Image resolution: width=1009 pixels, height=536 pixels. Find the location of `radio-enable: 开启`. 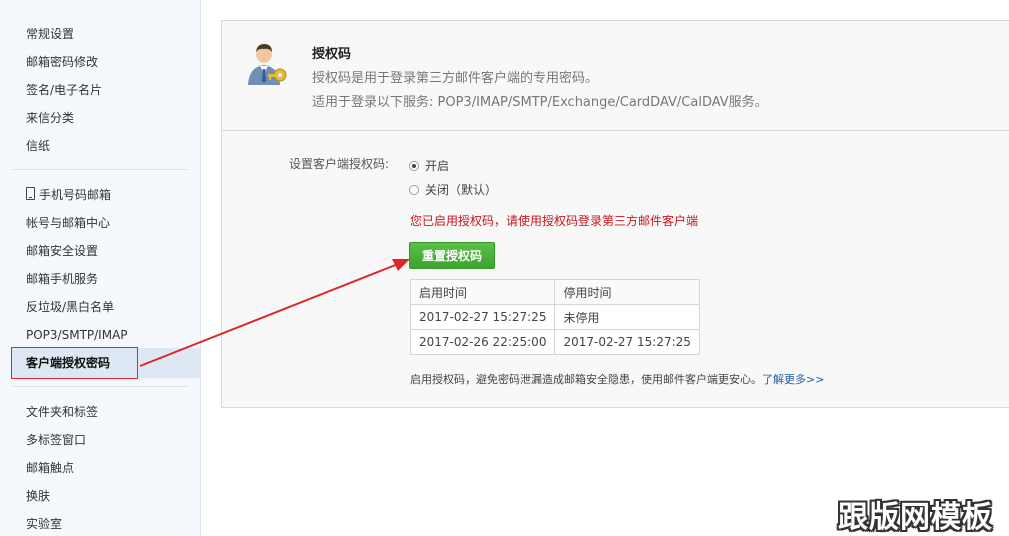

radio-enable: 开启 is located at coordinates (429, 165).